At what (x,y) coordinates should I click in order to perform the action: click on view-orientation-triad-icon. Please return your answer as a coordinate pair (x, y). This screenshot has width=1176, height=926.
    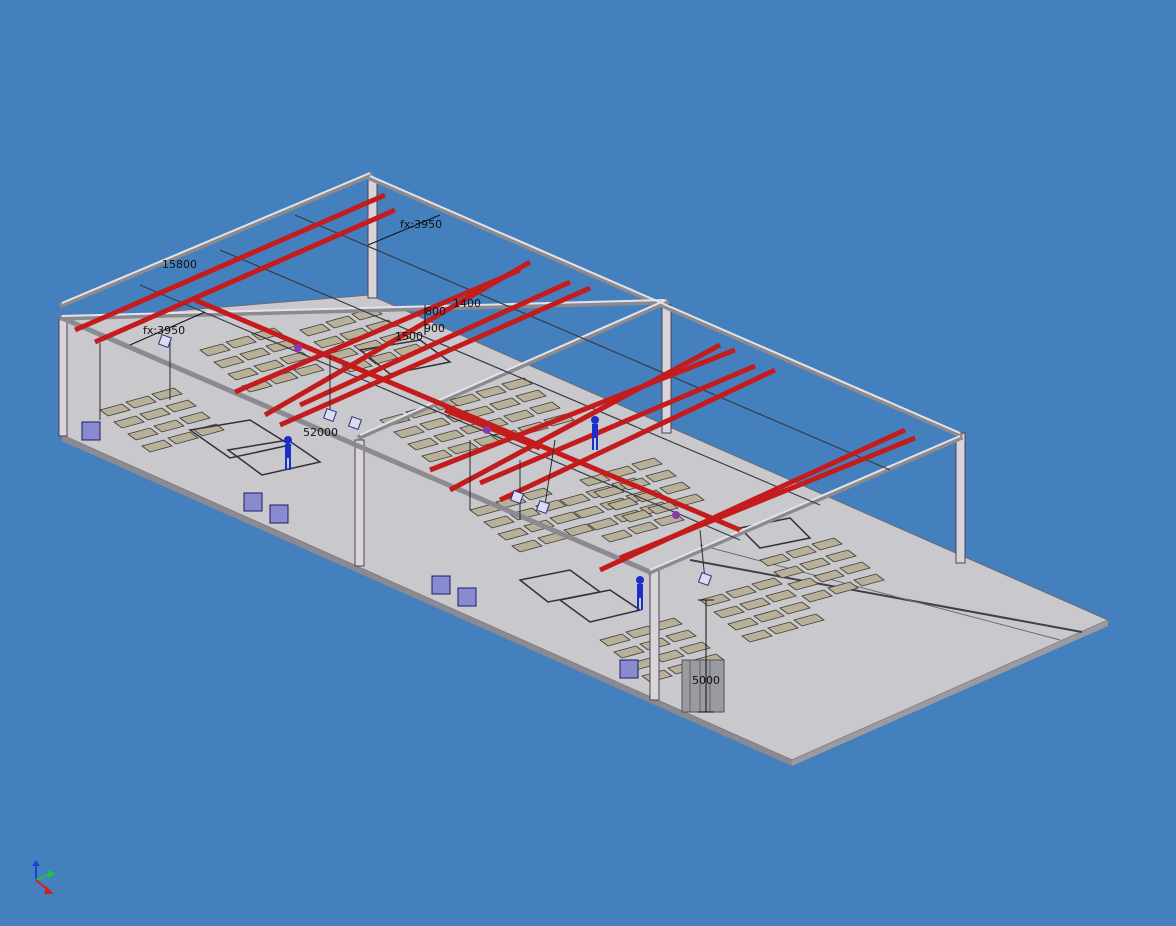
    Looking at the image, I should click on (44, 877).